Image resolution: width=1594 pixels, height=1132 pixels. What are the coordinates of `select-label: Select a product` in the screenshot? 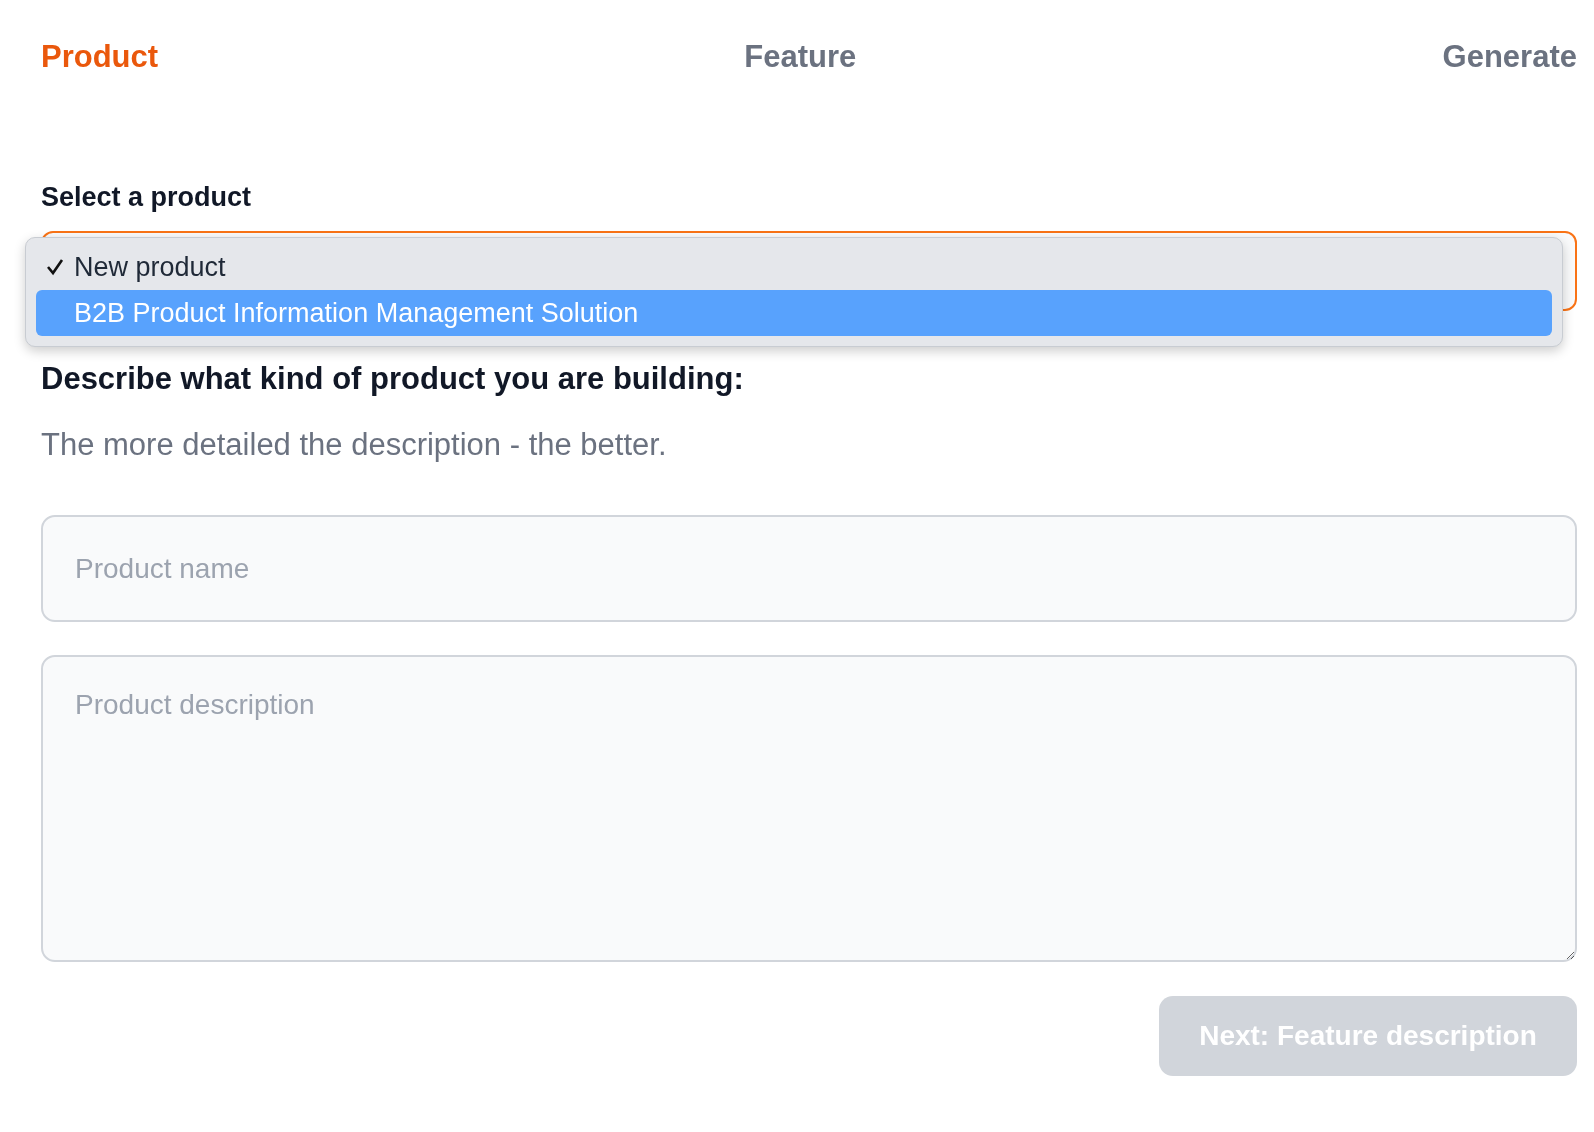 It's located at (147, 197).